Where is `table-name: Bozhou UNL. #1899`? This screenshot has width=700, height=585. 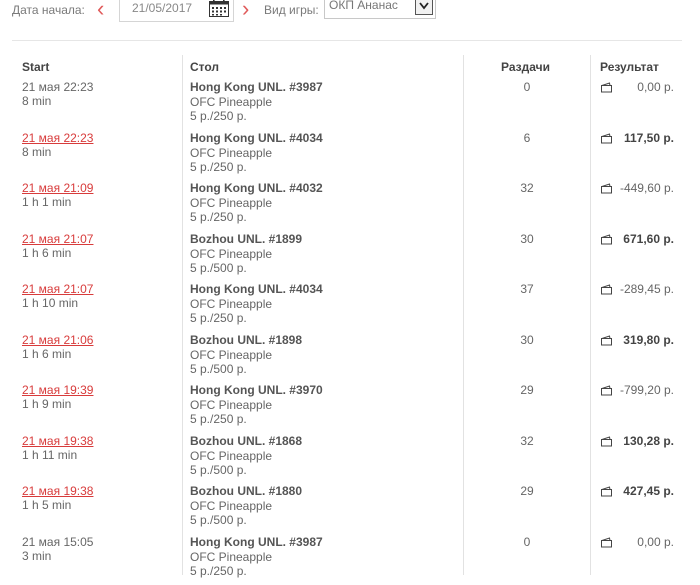
table-name: Bozhou UNL. #1899 is located at coordinates (246, 239).